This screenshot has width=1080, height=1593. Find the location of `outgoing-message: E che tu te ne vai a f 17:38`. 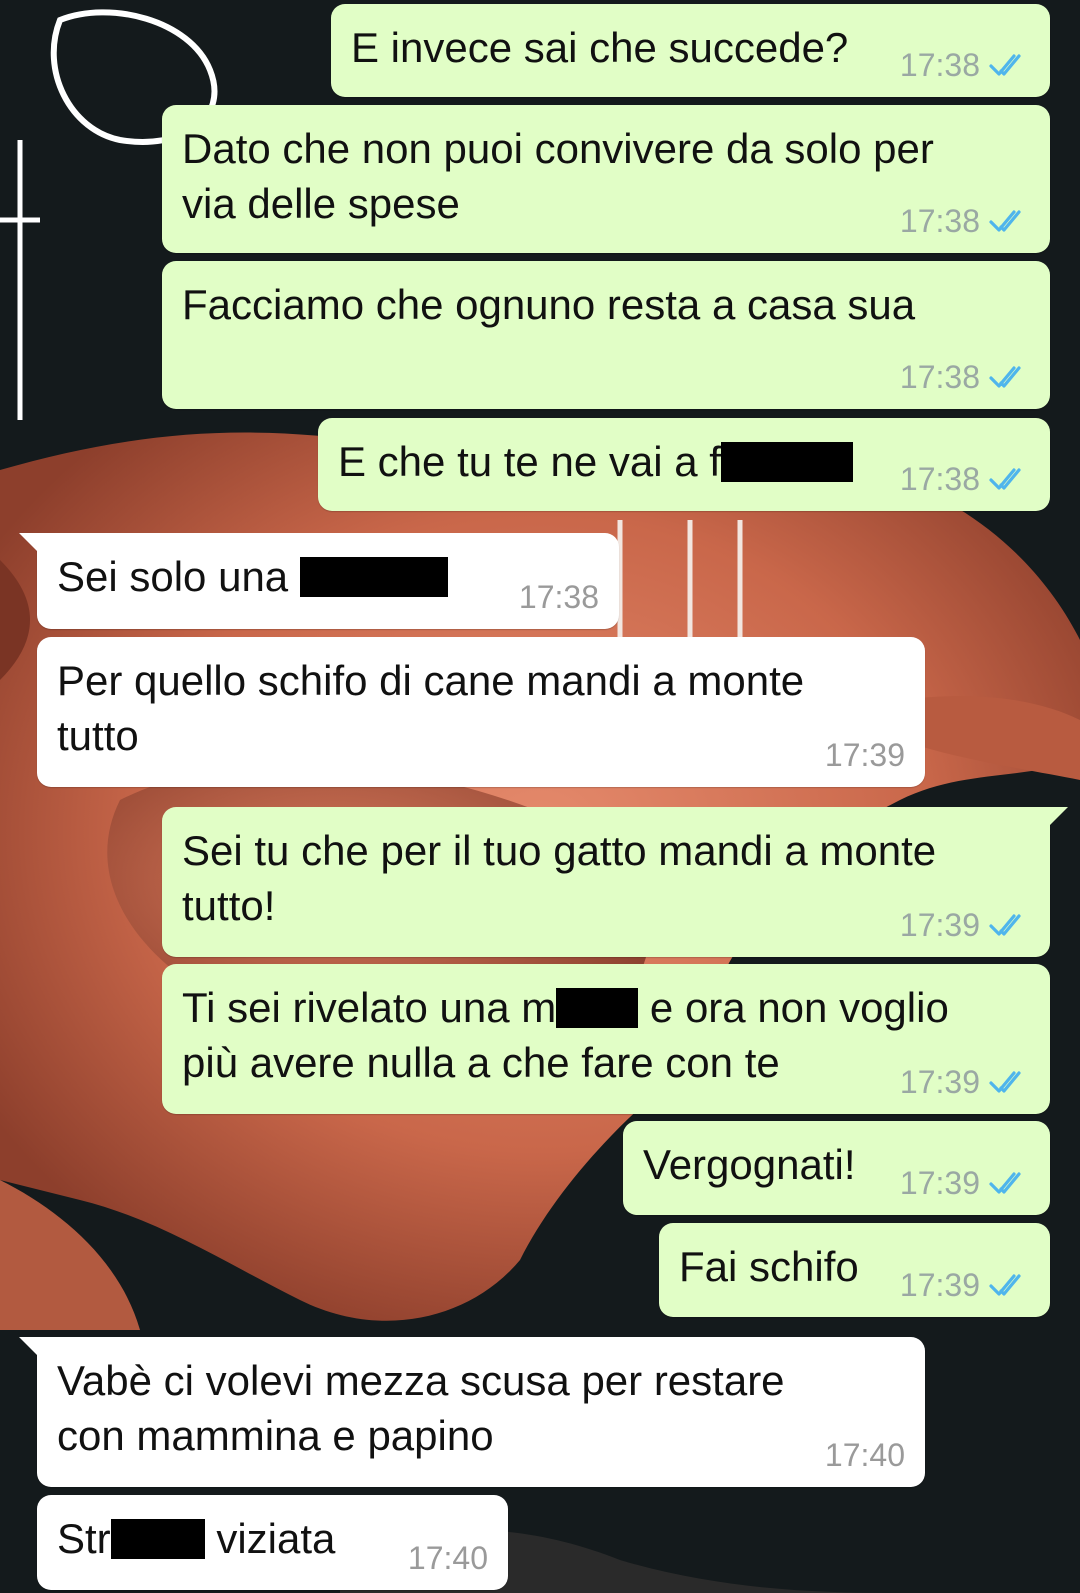

outgoing-message: E che tu te ne vai a f 17:38 is located at coordinates (684, 464).